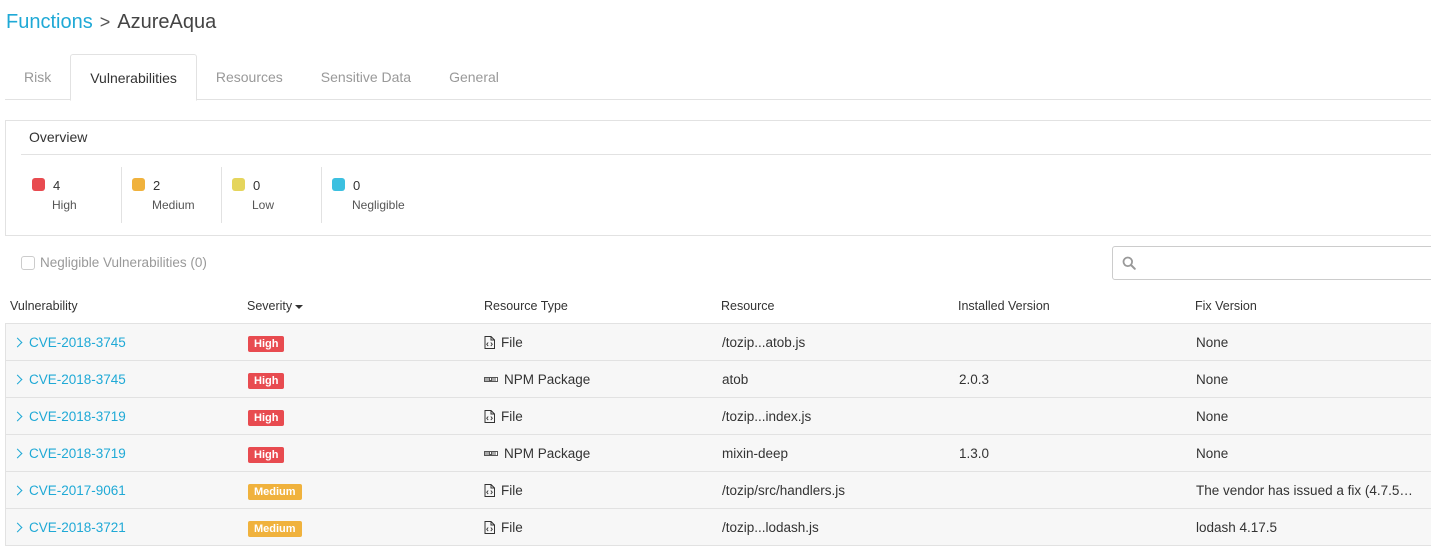  I want to click on search-box, so click(1271, 263).